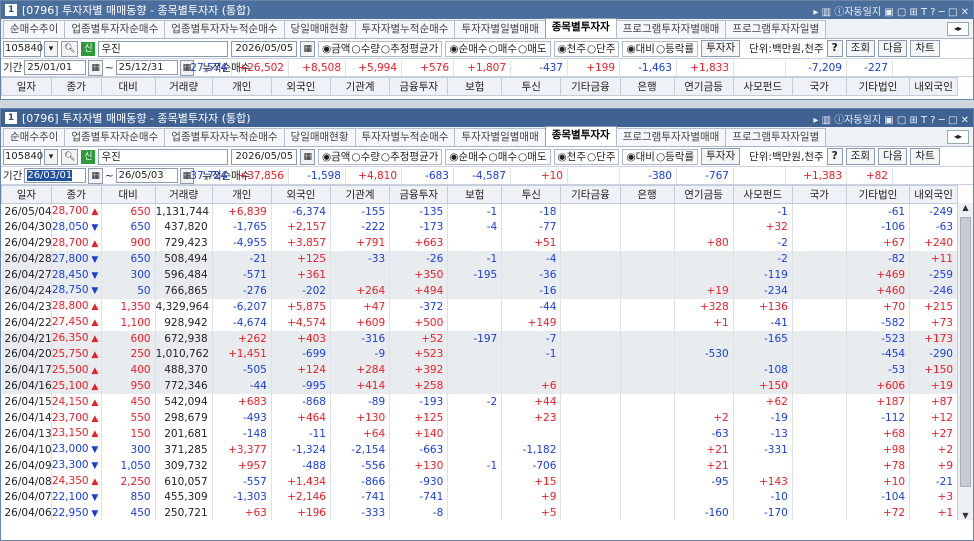 The width and height of the screenshot is (974, 541). I want to click on stock-code-input: 105840, so click(23, 156).